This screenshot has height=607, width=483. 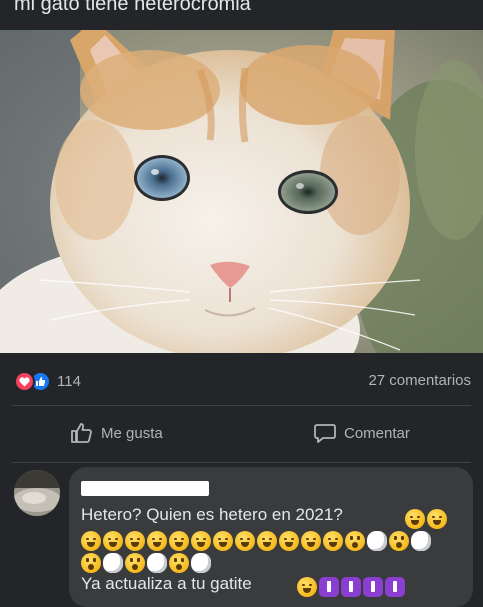 I want to click on comment-count-link: 27 comentarios, so click(x=419, y=380).